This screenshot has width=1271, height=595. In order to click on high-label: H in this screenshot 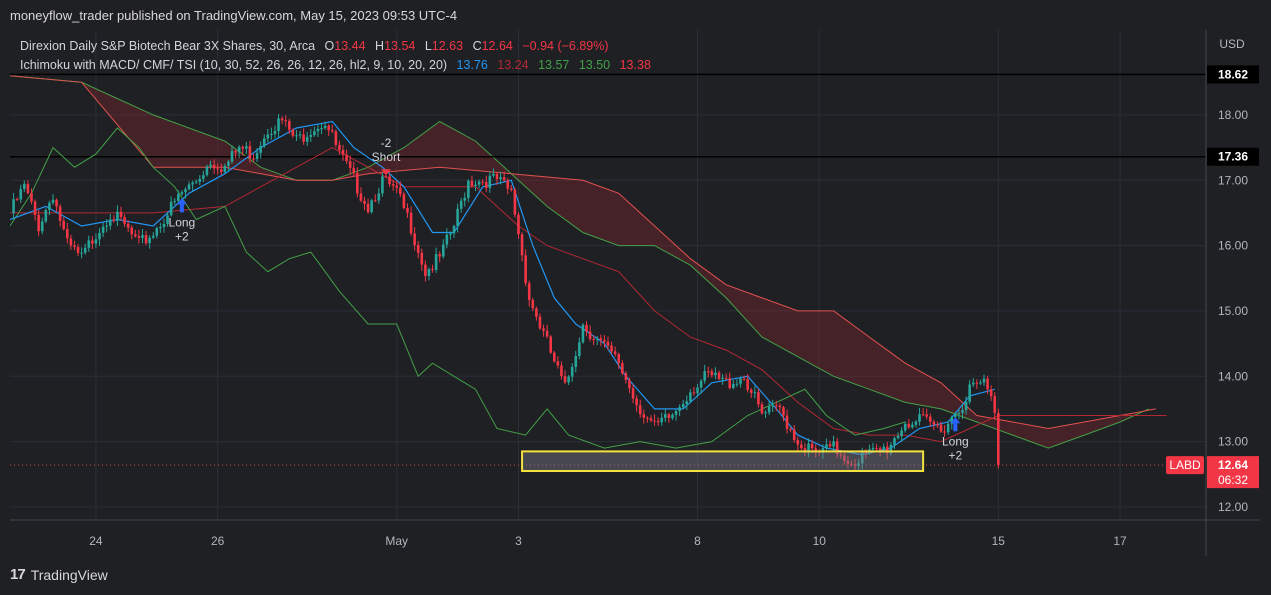, I will do `click(379, 46)`.